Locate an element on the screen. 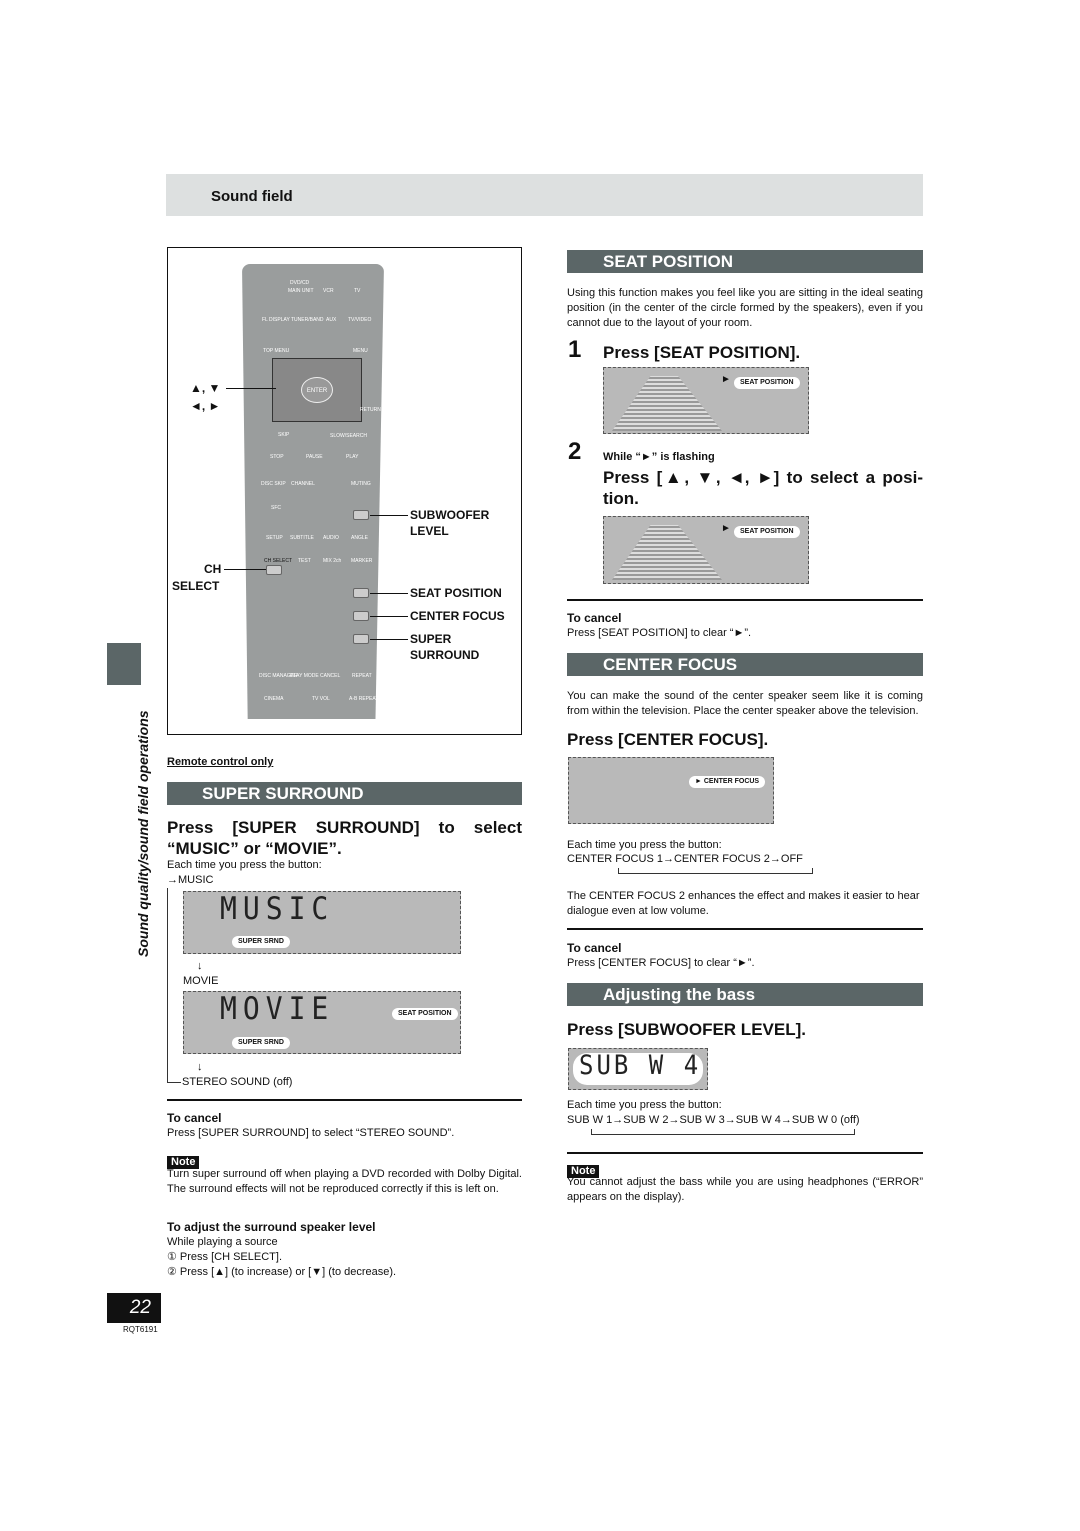  remote-seat-position-button is located at coordinates (361, 593).